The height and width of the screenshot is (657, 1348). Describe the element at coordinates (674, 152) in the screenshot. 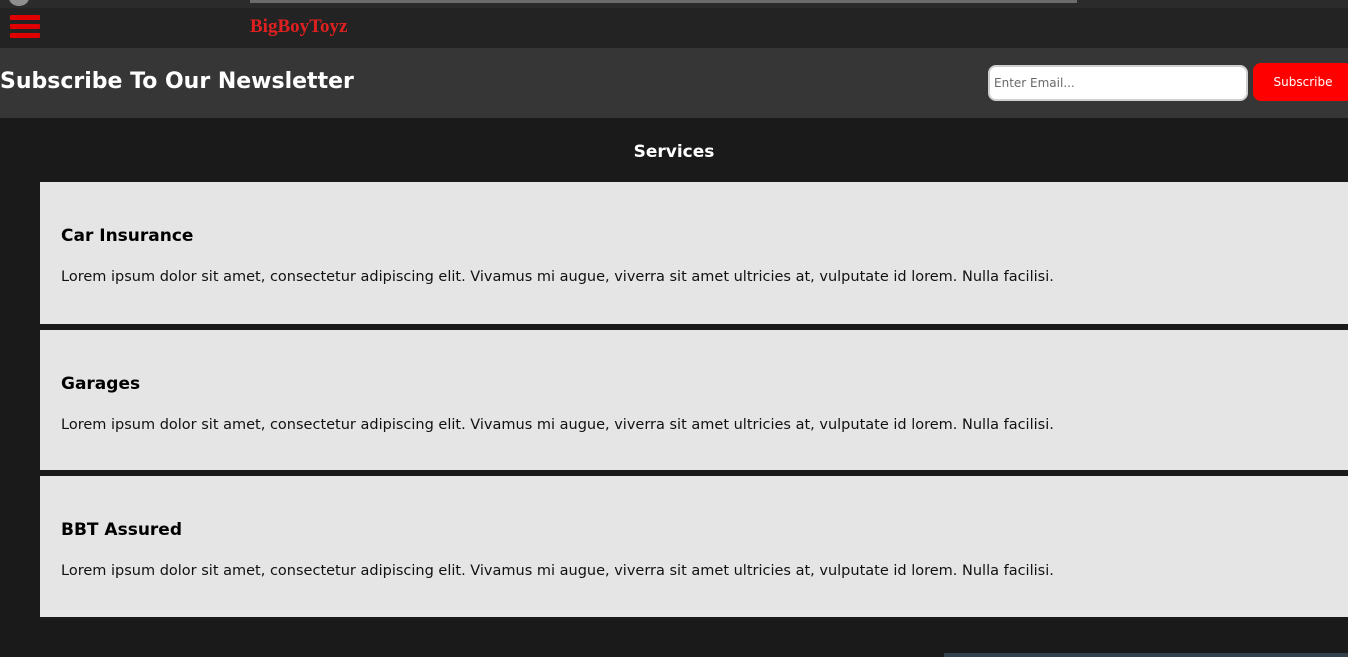

I see `services-heading: Services` at that location.